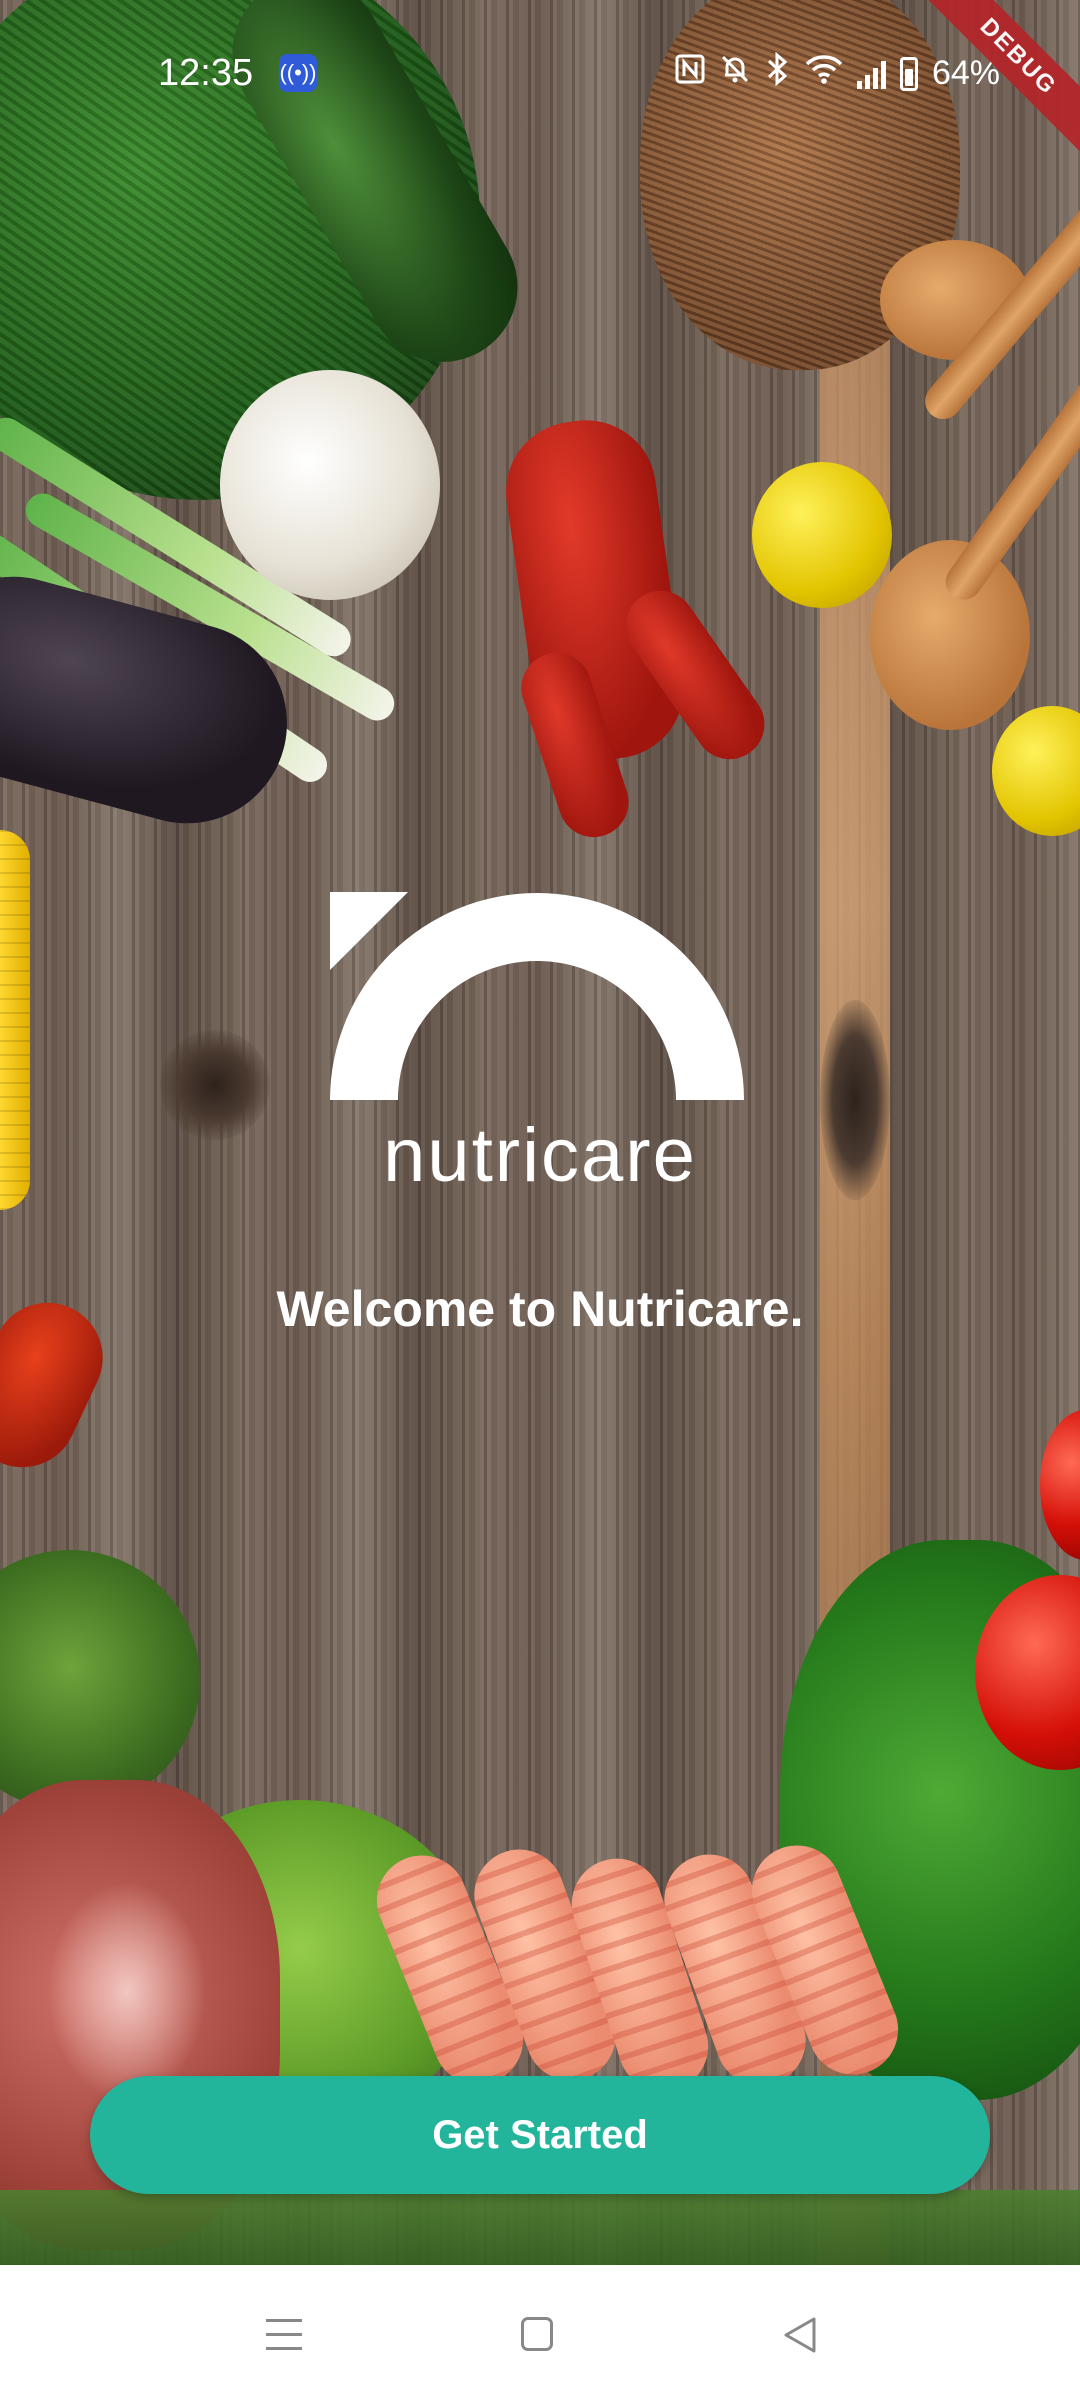  What do you see at coordinates (802, 2335) in the screenshot?
I see `back-icon` at bounding box center [802, 2335].